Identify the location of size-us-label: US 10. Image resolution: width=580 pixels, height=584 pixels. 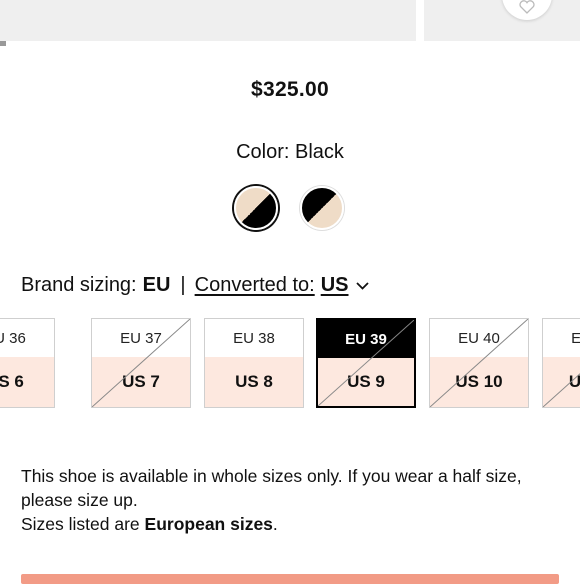
(479, 382).